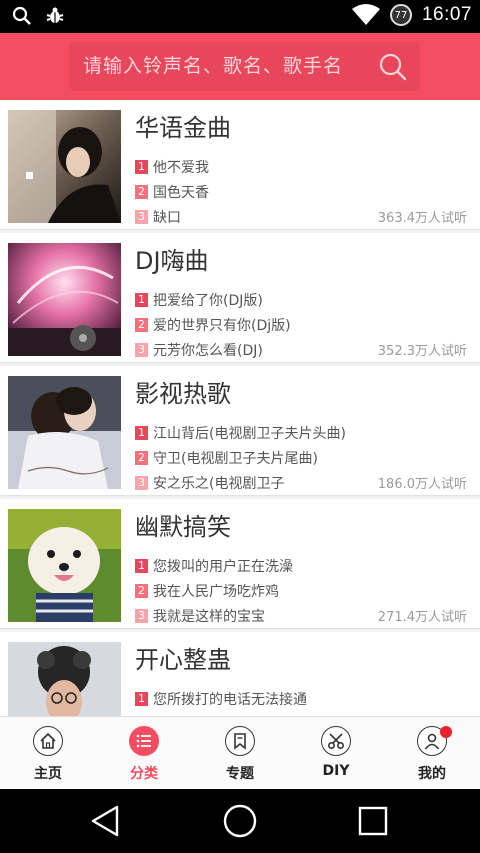  What do you see at coordinates (221, 699) in the screenshot?
I see `song-item: 1 您所拨打的电话无法接通` at bounding box center [221, 699].